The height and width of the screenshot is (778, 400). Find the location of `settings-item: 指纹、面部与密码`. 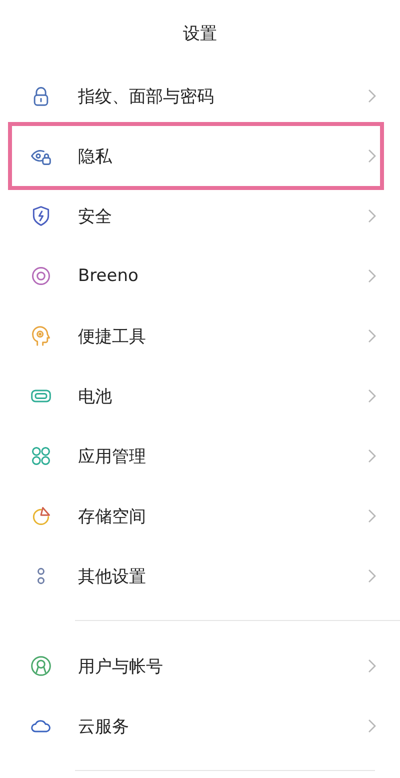

settings-item: 指纹、面部与密码 is located at coordinates (200, 96).